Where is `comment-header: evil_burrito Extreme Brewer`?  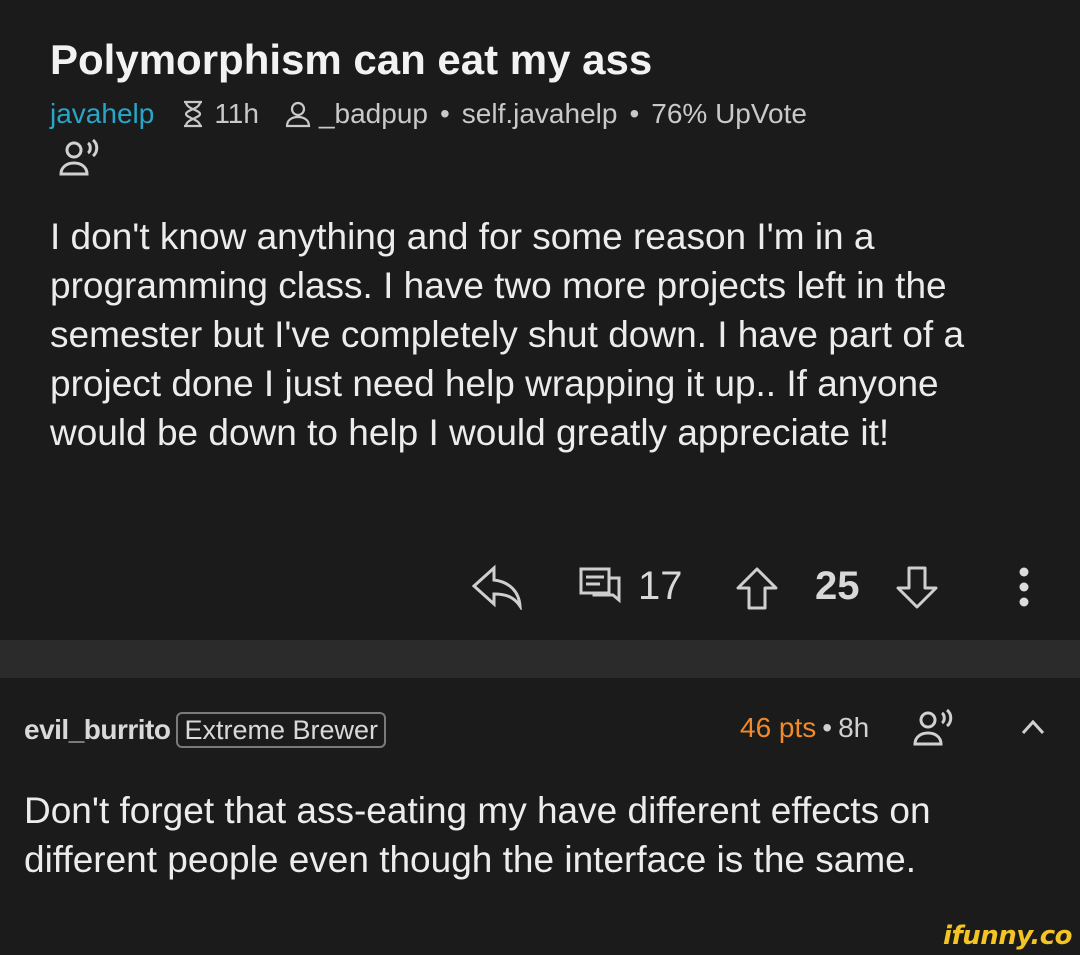 comment-header: evil_burrito Extreme Brewer is located at coordinates (205, 730).